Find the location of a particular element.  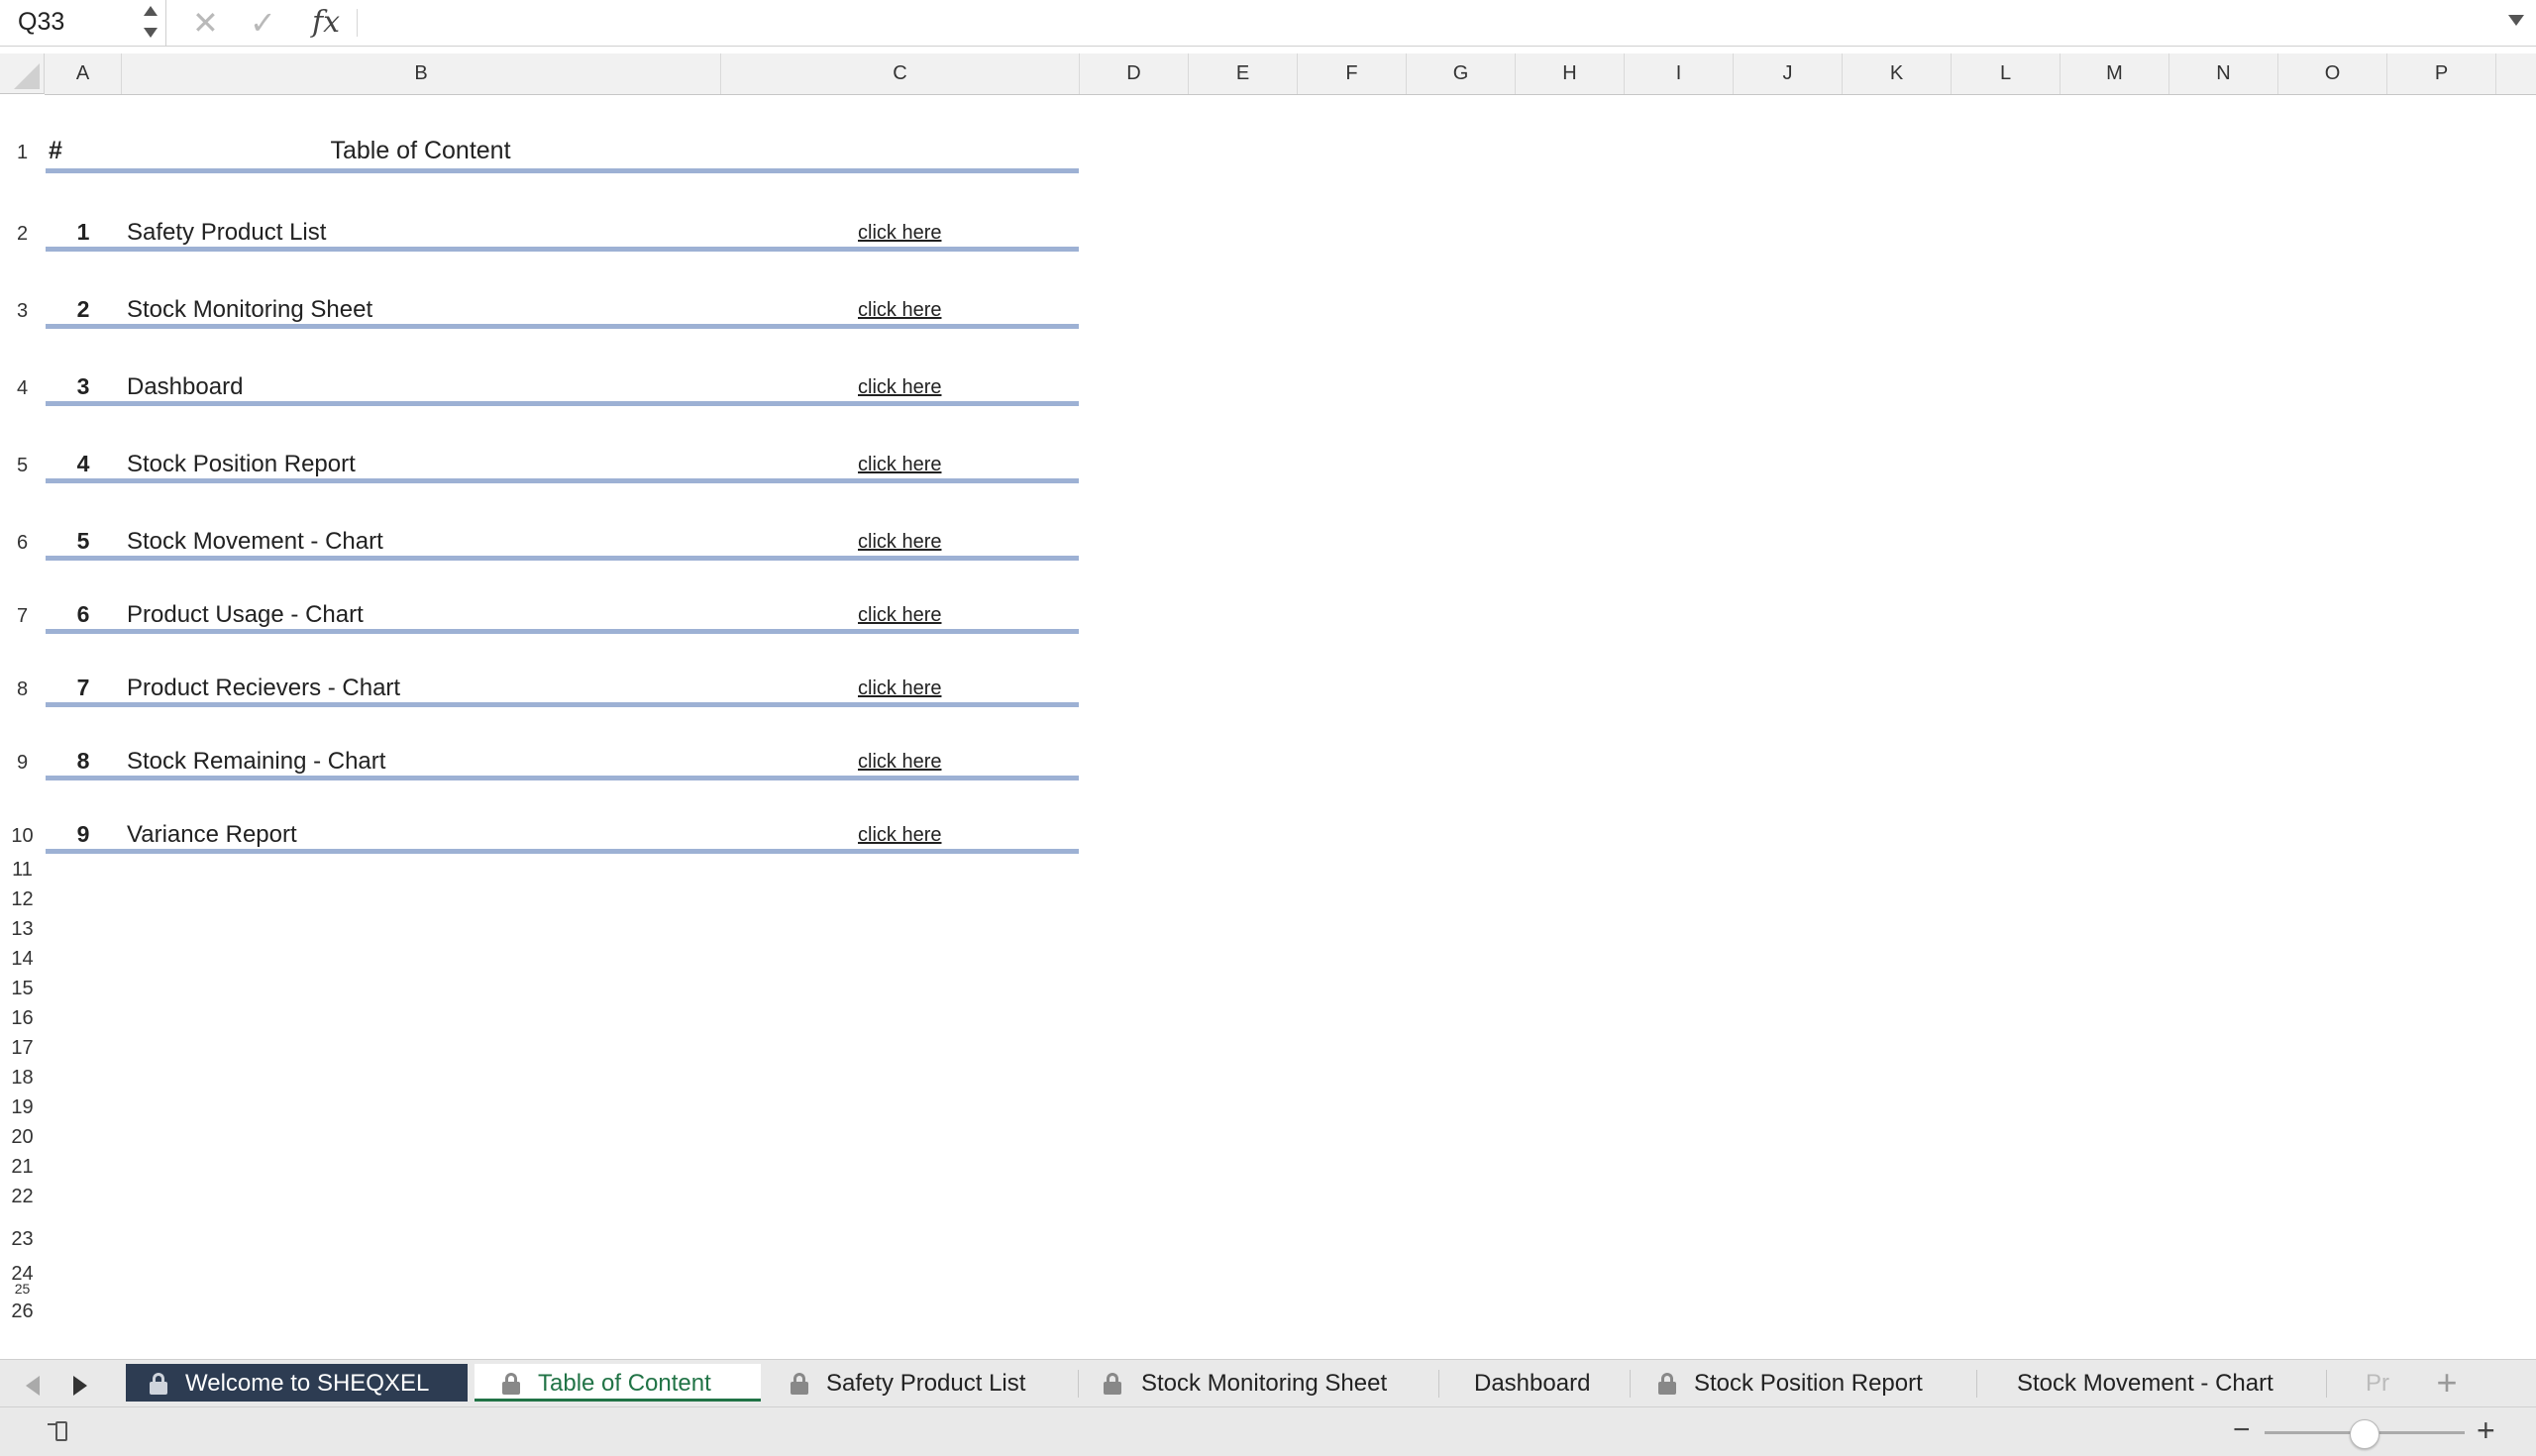

toc-title: Table of Content is located at coordinates (420, 150).